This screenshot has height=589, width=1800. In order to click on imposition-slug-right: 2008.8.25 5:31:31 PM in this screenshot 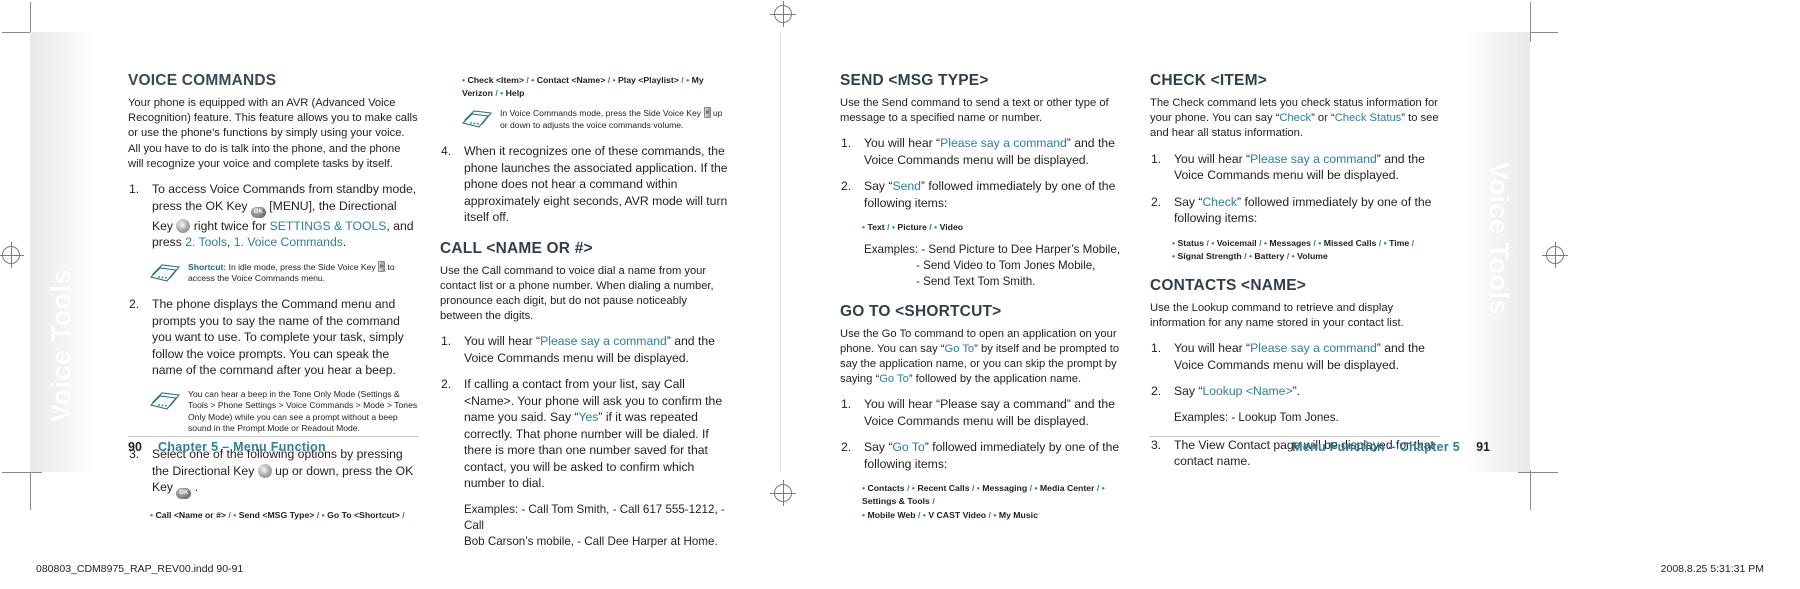, I will do `click(1712, 569)`.